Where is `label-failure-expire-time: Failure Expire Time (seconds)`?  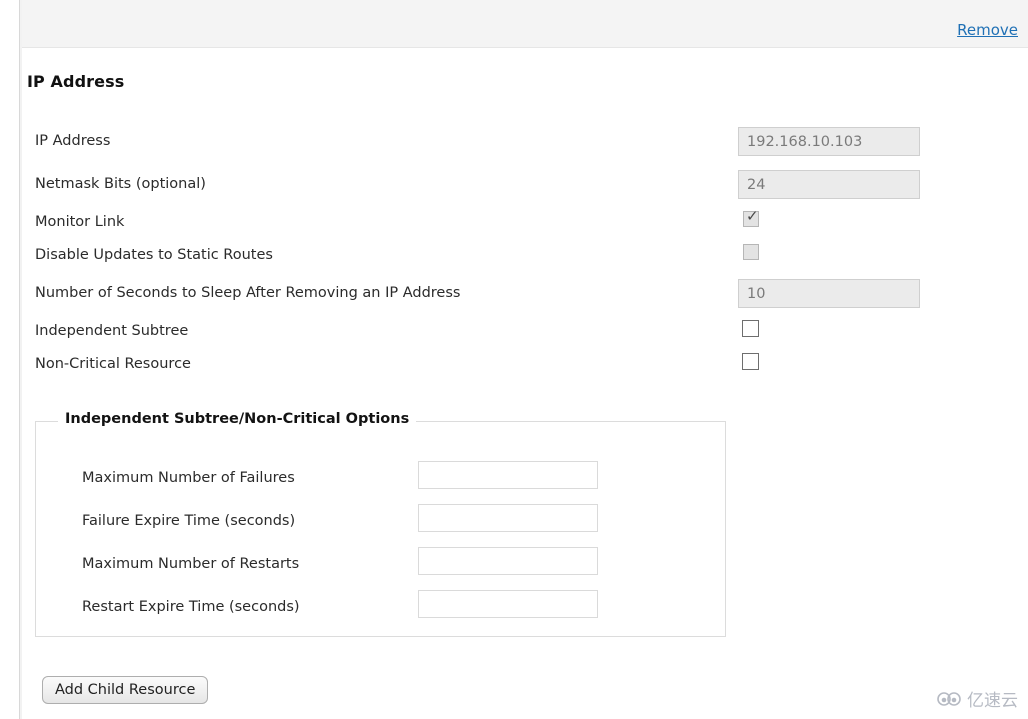 label-failure-expire-time: Failure Expire Time (seconds) is located at coordinates (189, 521).